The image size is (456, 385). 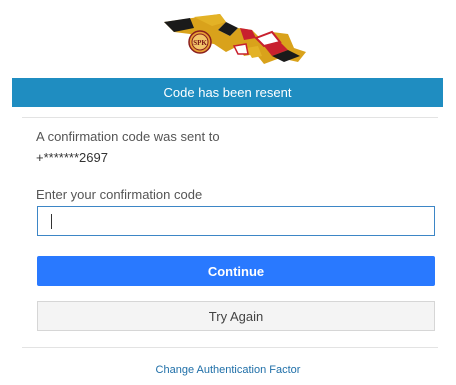 I want to click on confirmation-code-input, so click(x=236, y=221).